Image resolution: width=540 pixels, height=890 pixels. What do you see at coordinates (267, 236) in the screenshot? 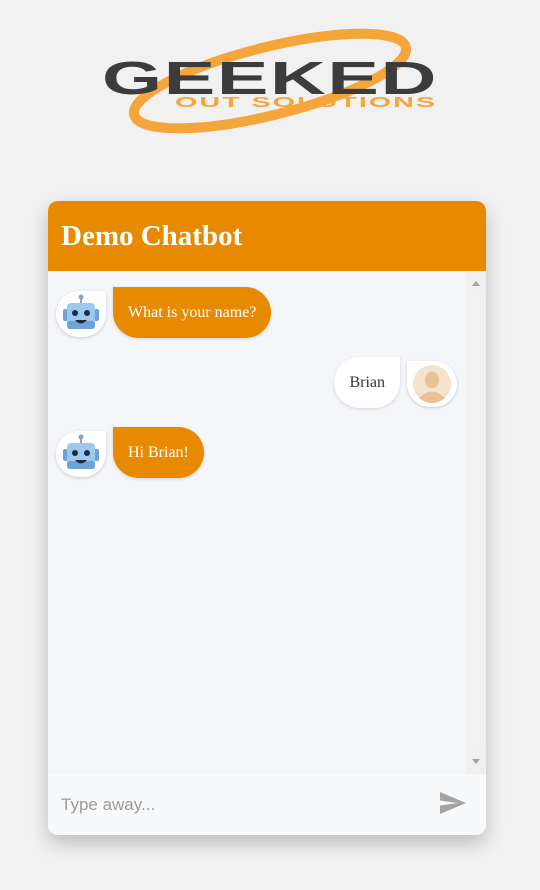
I see `chat-header: Demo Chatbot` at bounding box center [267, 236].